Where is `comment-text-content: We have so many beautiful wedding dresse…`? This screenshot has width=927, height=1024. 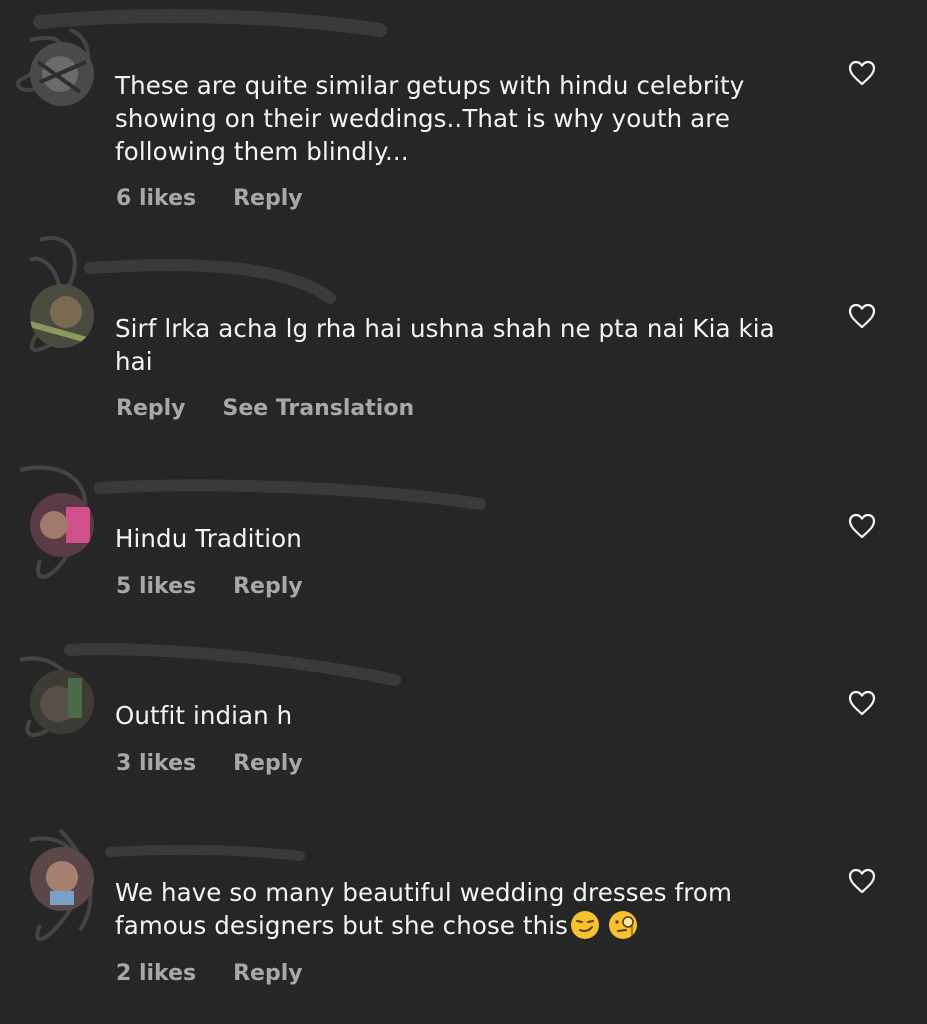 comment-text-content: We have so many beautiful wedding dresse… is located at coordinates (423, 909).